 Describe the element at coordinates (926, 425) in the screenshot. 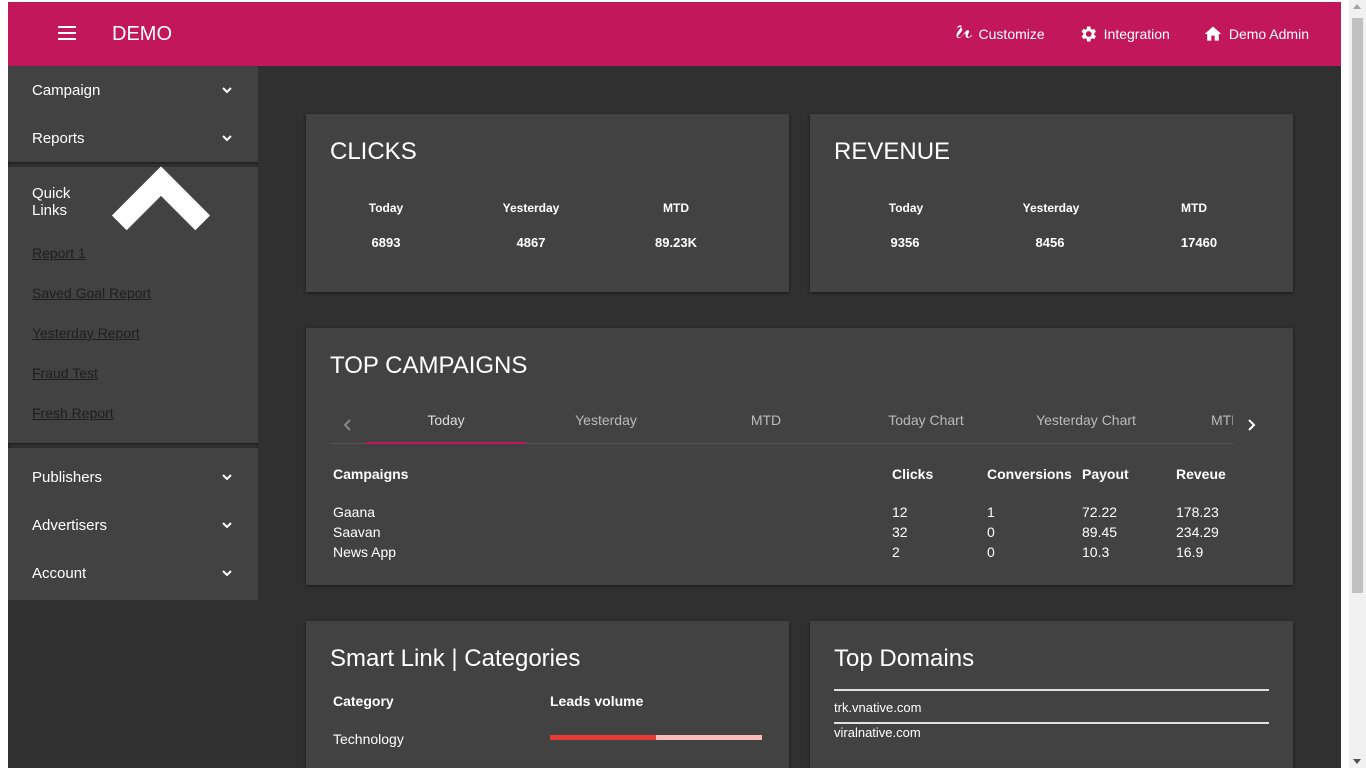

I see `tab-today-chart: Today Chart` at that location.